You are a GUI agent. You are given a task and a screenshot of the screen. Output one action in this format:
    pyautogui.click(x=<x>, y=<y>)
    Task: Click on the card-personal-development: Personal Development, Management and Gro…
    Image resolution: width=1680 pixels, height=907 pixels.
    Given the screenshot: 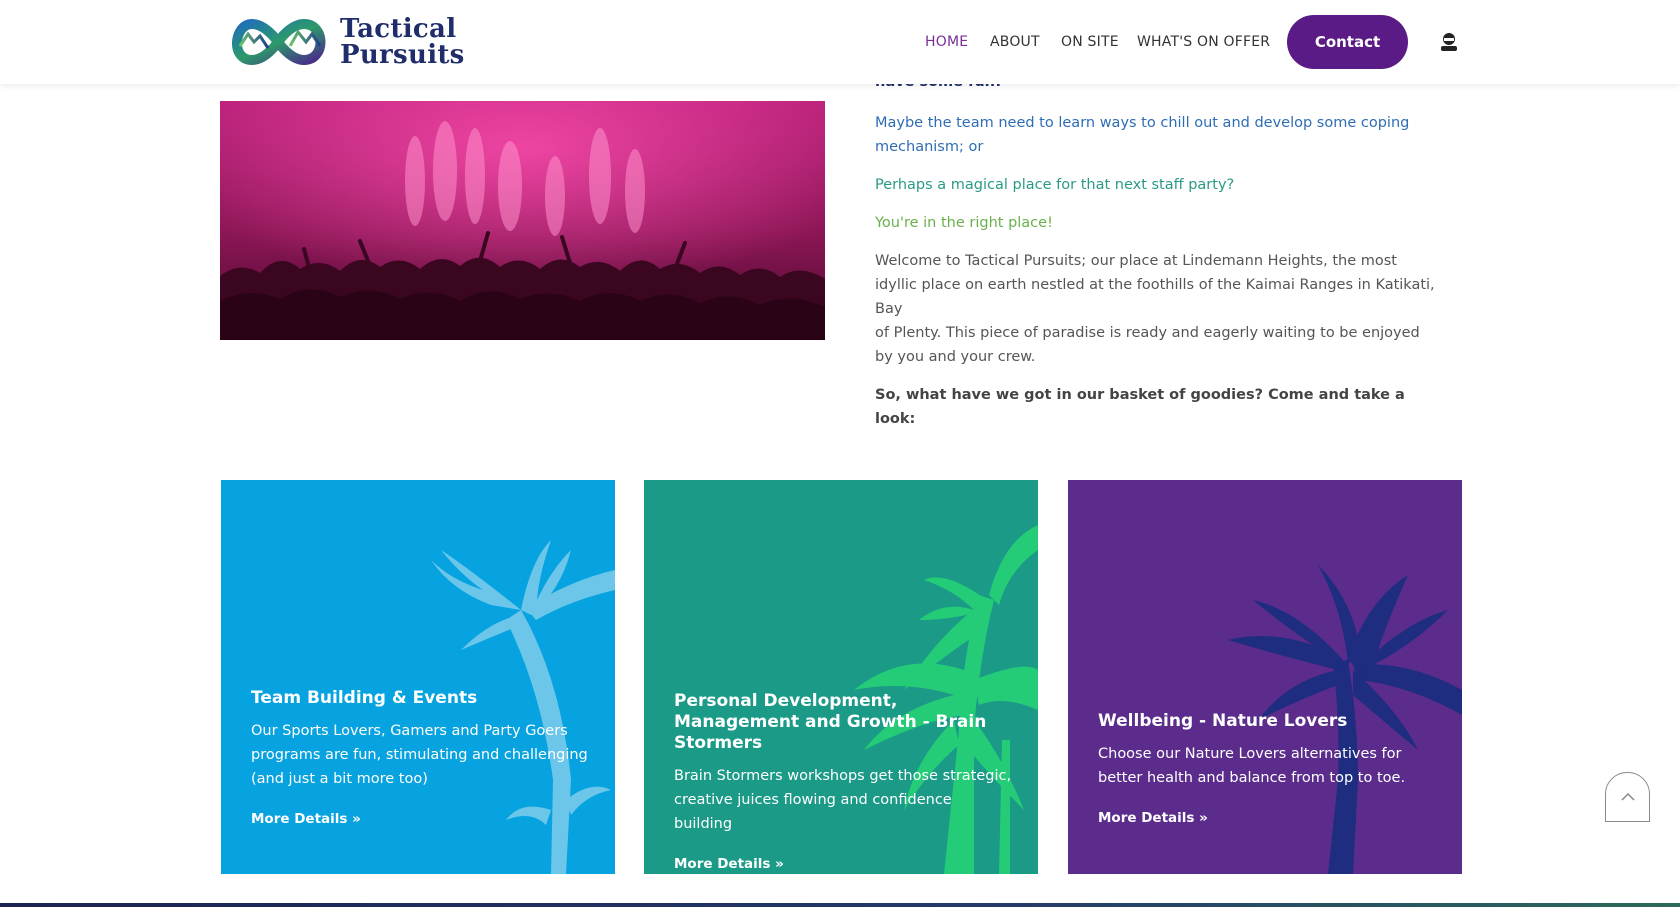 What is the action you would take?
    pyautogui.click(x=841, y=677)
    